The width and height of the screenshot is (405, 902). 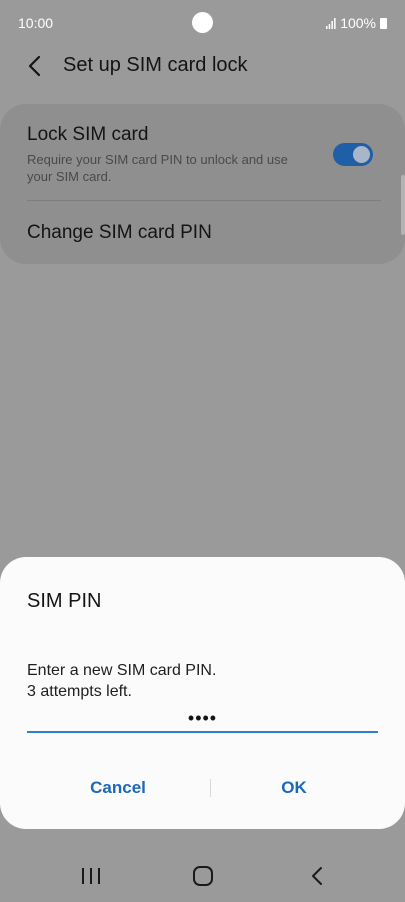 I want to click on dialog-message-line2: 3 attempts left., so click(x=79, y=691).